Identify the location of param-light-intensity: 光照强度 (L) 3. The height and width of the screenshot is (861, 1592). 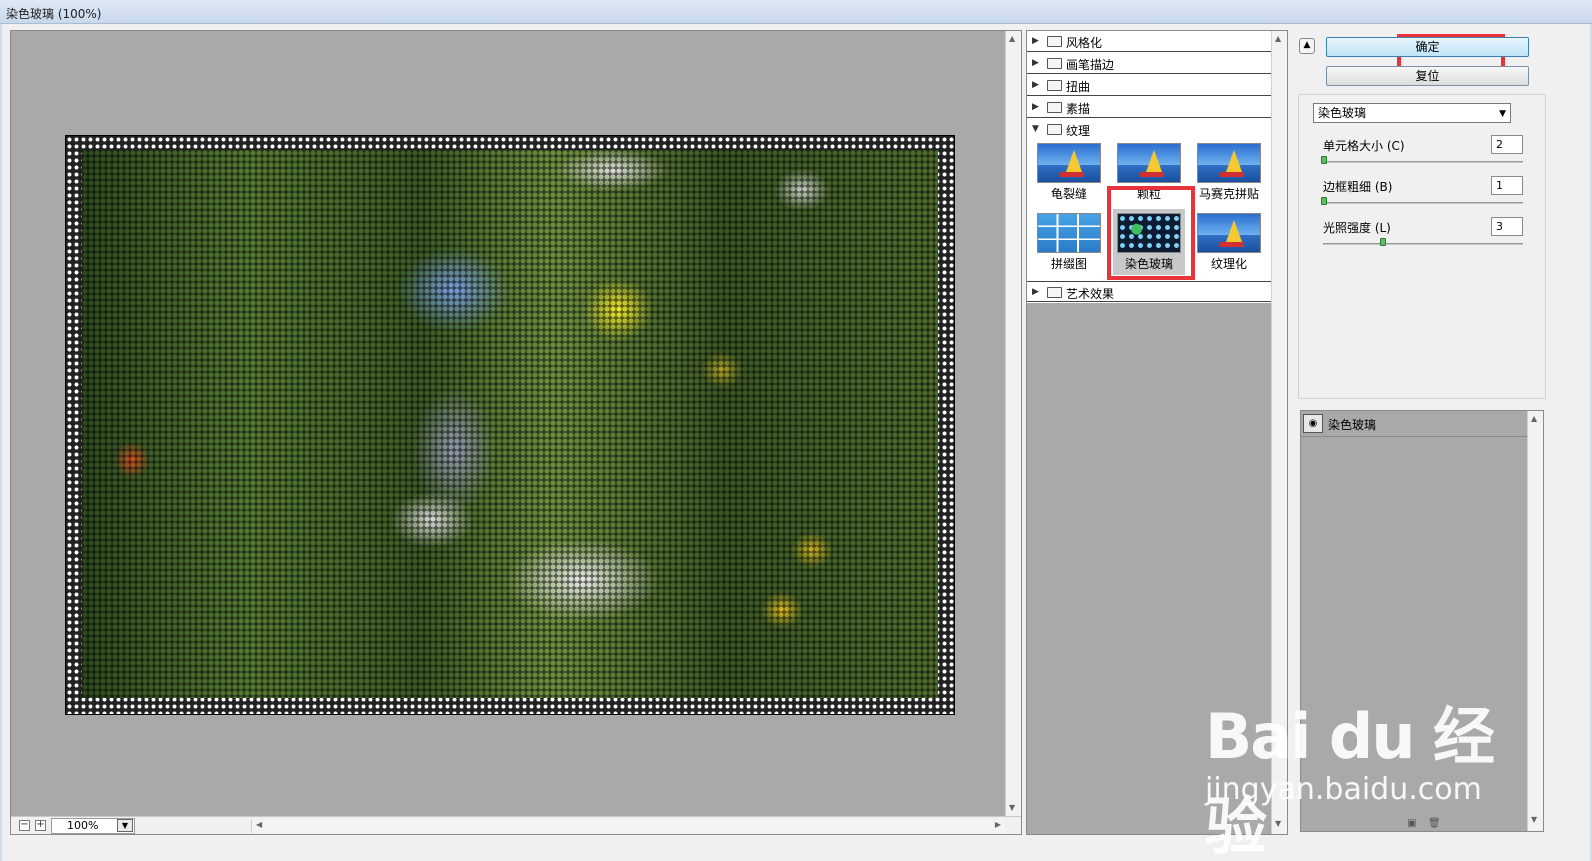
(1423, 233).